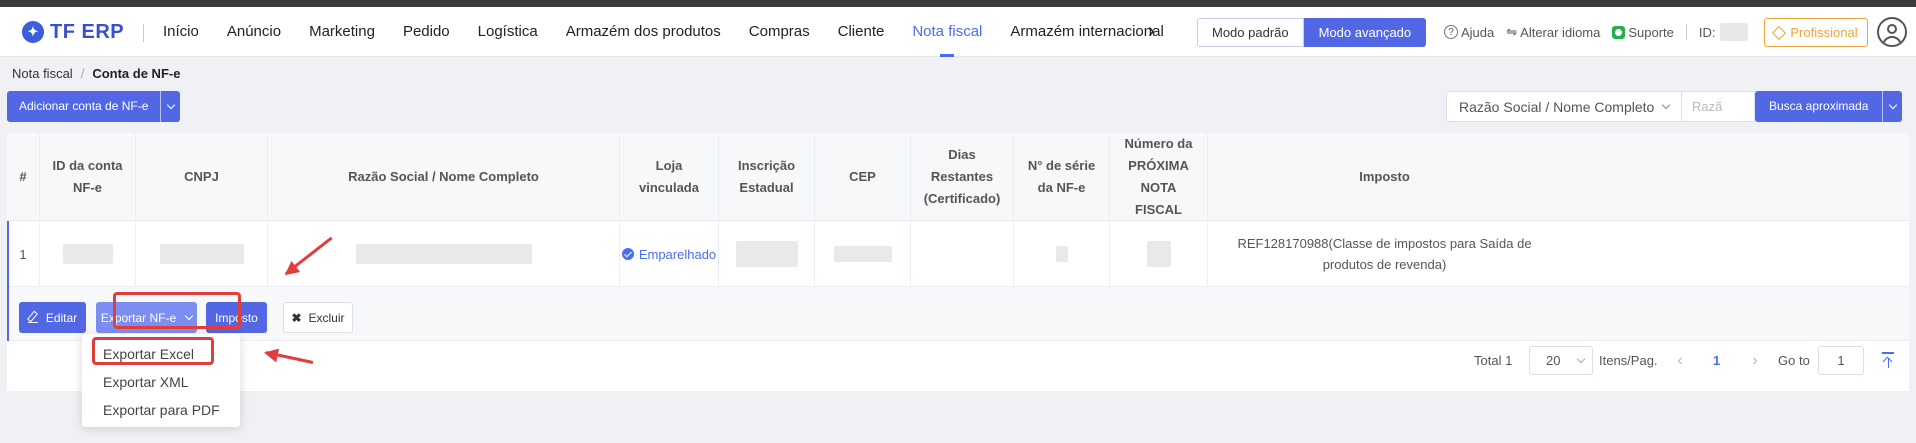 The height and width of the screenshot is (443, 1916). I want to click on language-link: ⇋ Alterar idioma, so click(1553, 32).